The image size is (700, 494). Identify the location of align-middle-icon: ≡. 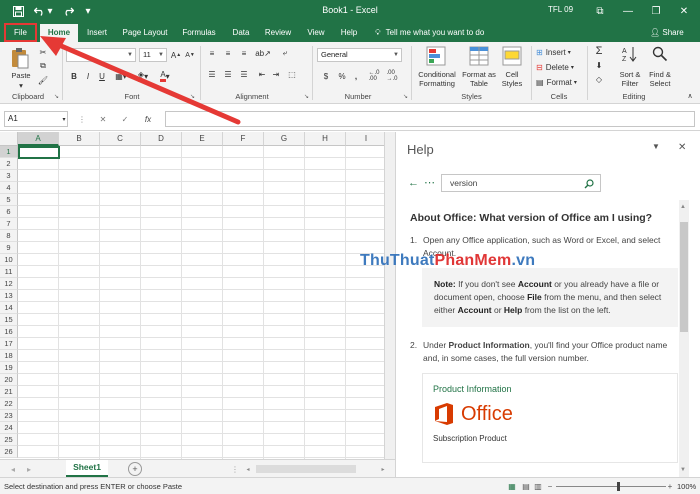
(228, 53).